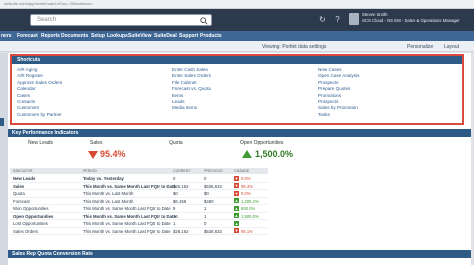 This screenshot has height=265, width=474. Describe the element at coordinates (140, 36) in the screenshot. I see `nav-item-suiteview: SuiteView` at that location.